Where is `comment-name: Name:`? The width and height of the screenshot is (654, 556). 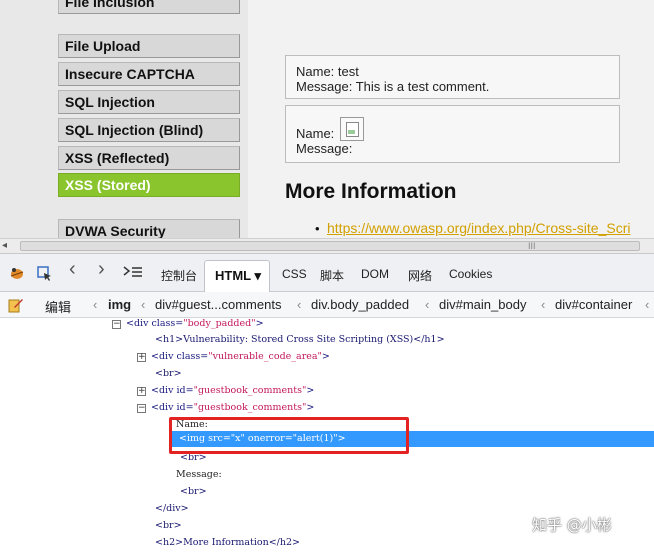 comment-name: Name: is located at coordinates (452, 129).